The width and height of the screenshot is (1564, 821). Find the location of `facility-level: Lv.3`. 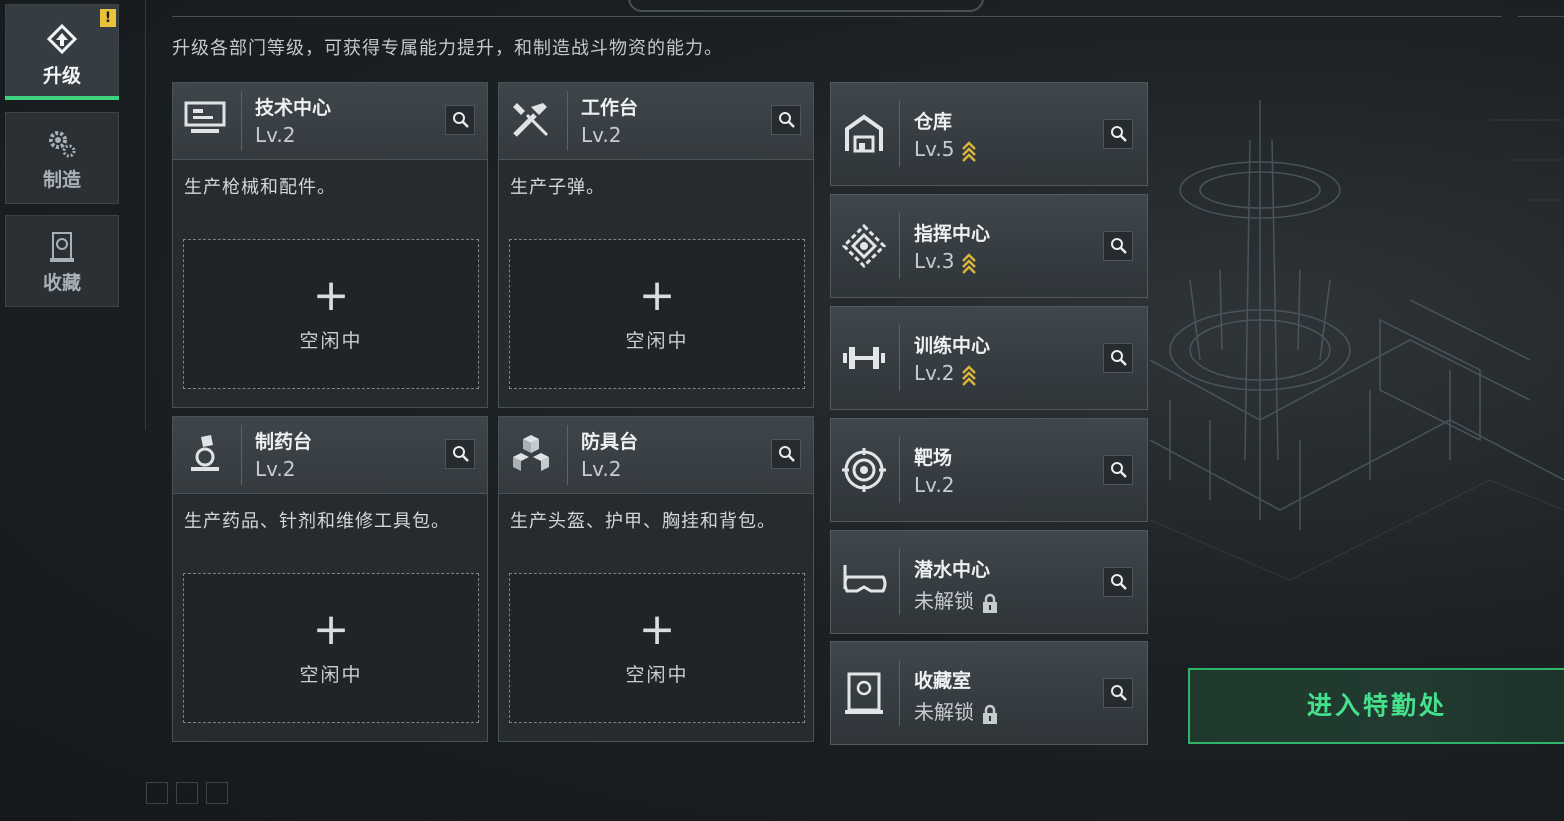

facility-level: Lv.3 is located at coordinates (934, 261).